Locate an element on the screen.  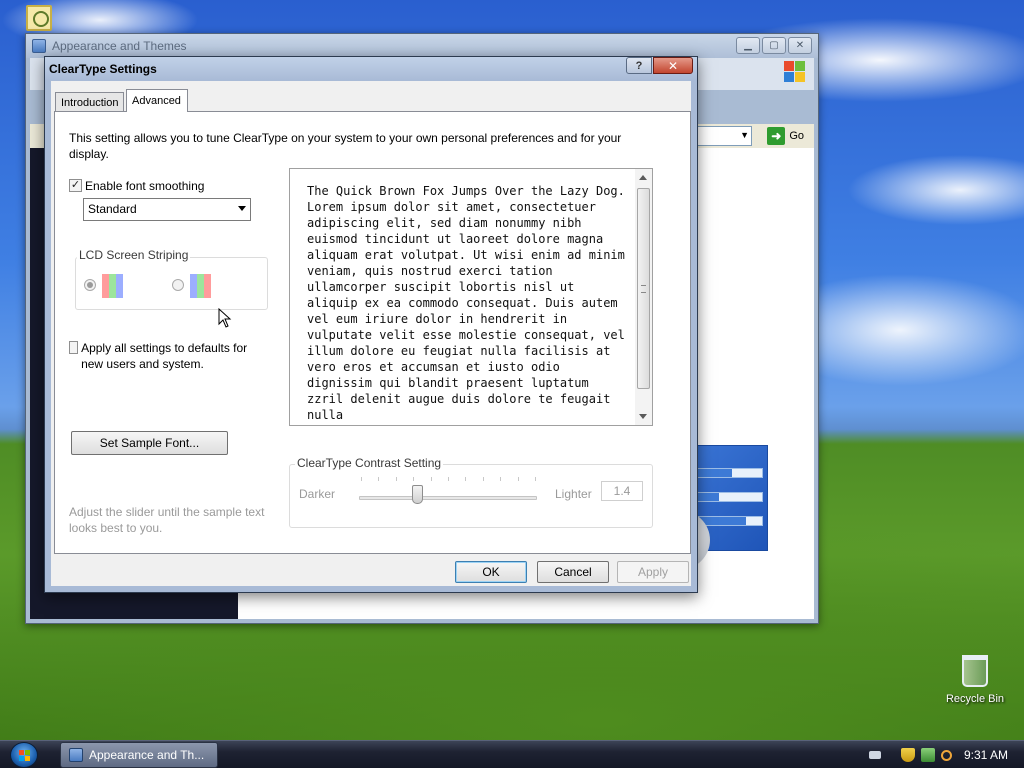
tab-advanced: Advanced is located at coordinates (157, 100).